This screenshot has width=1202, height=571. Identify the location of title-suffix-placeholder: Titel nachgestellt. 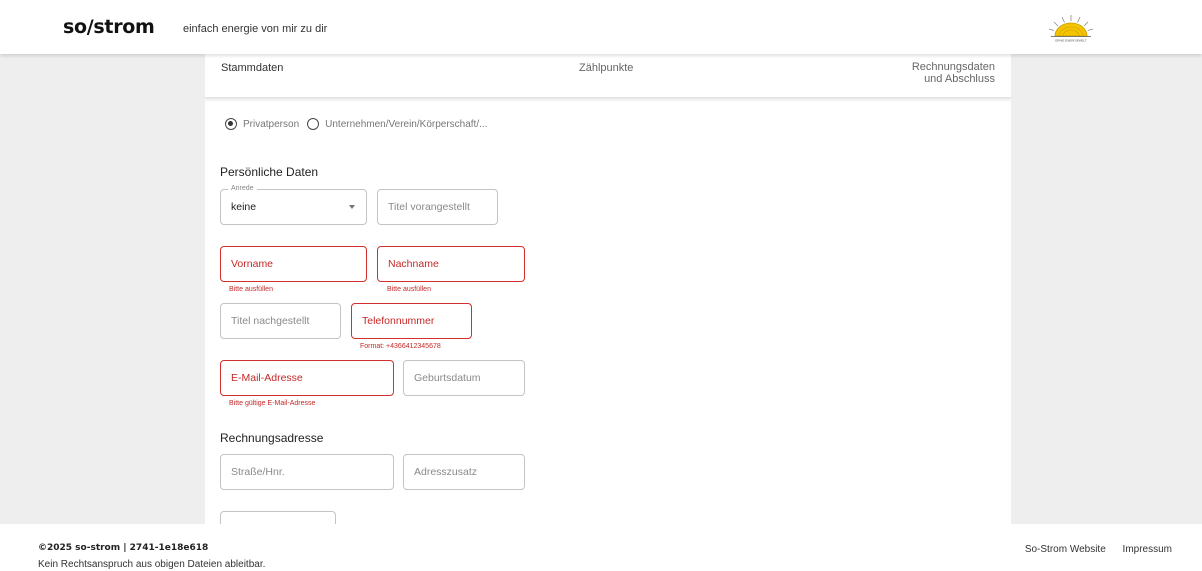
(270, 321).